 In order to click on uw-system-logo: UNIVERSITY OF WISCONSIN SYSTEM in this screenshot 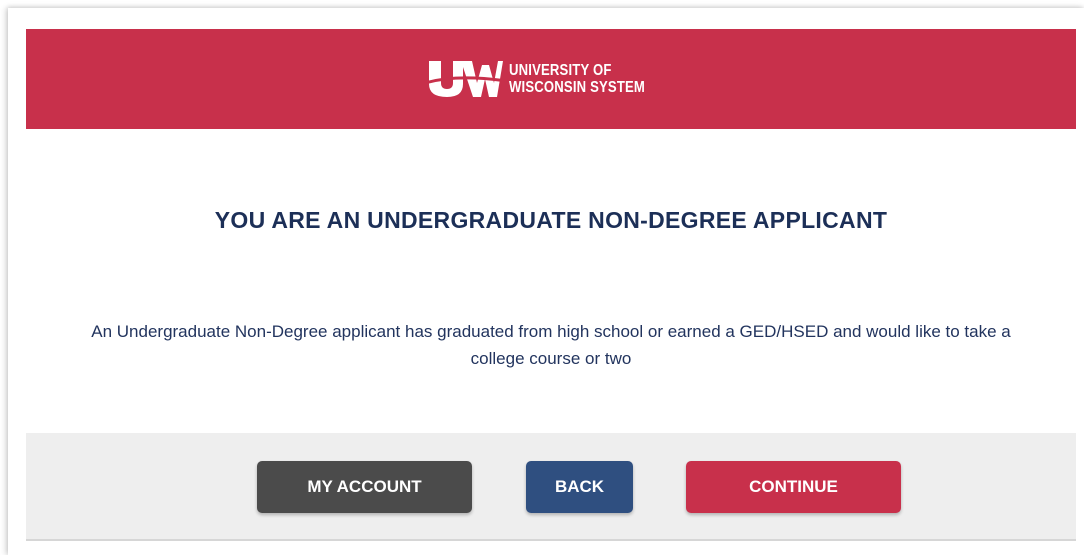, I will do `click(551, 79)`.